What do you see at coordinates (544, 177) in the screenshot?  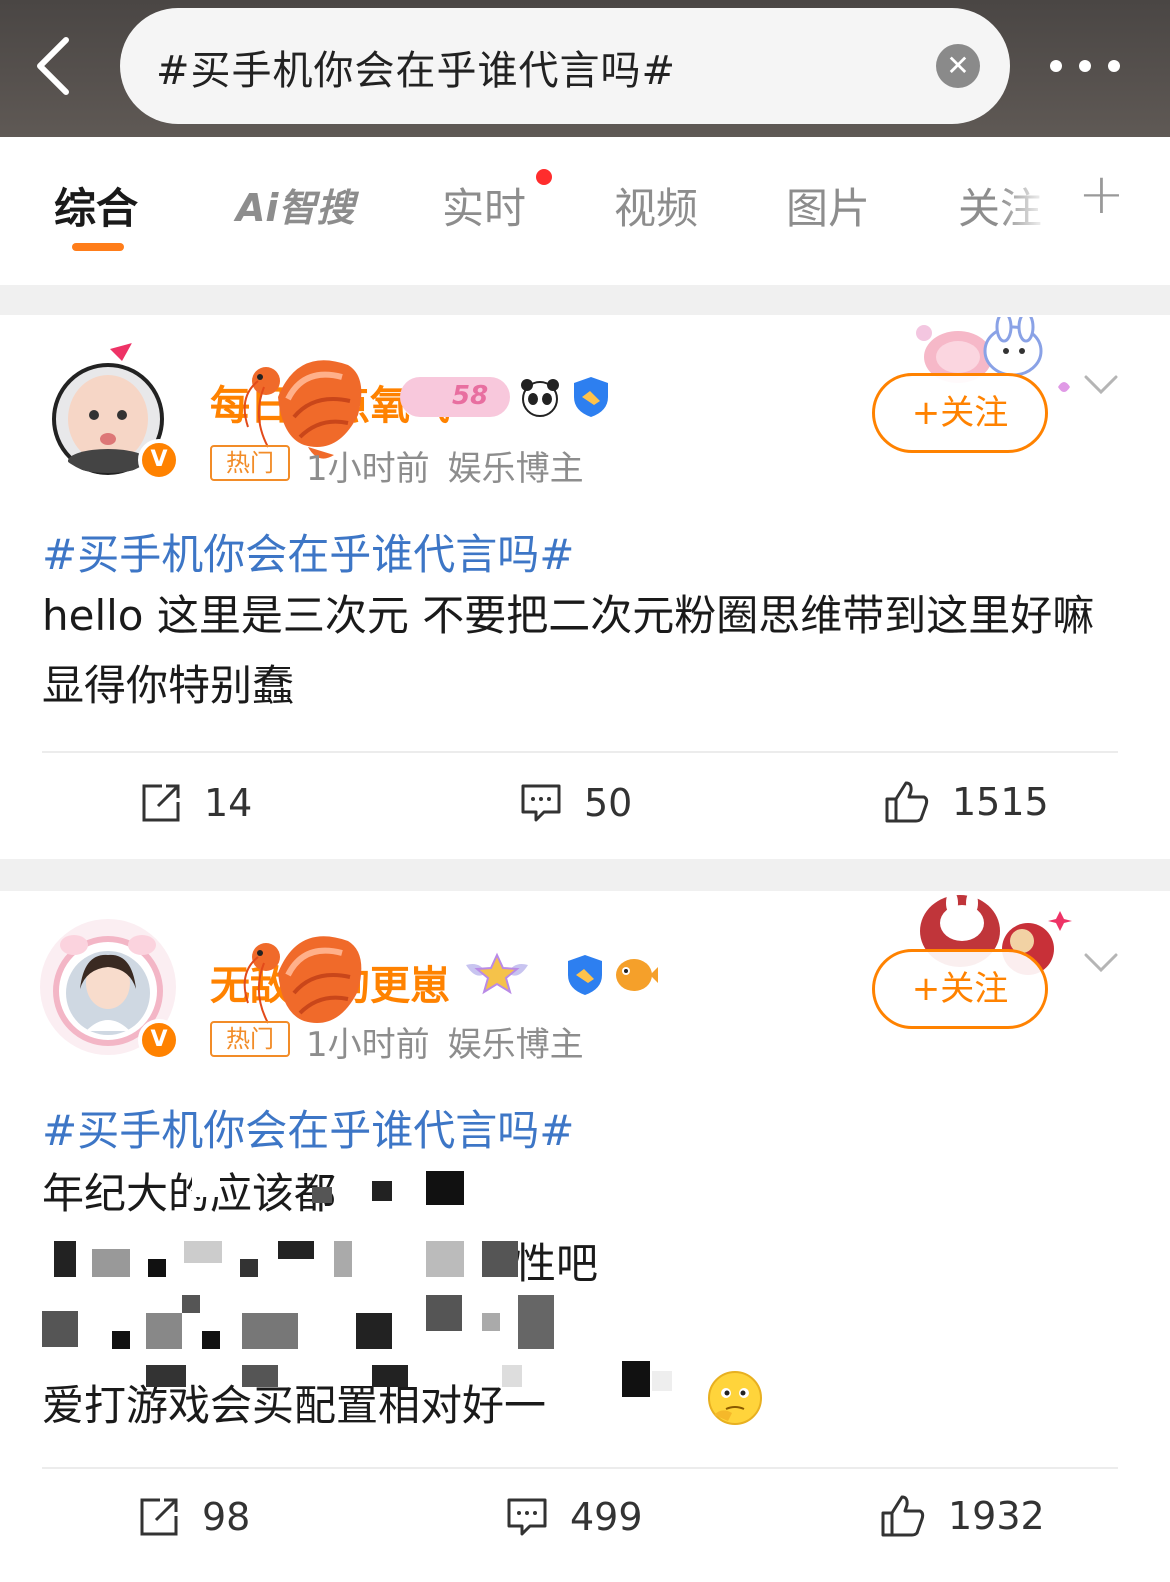 I see `notification-dot` at bounding box center [544, 177].